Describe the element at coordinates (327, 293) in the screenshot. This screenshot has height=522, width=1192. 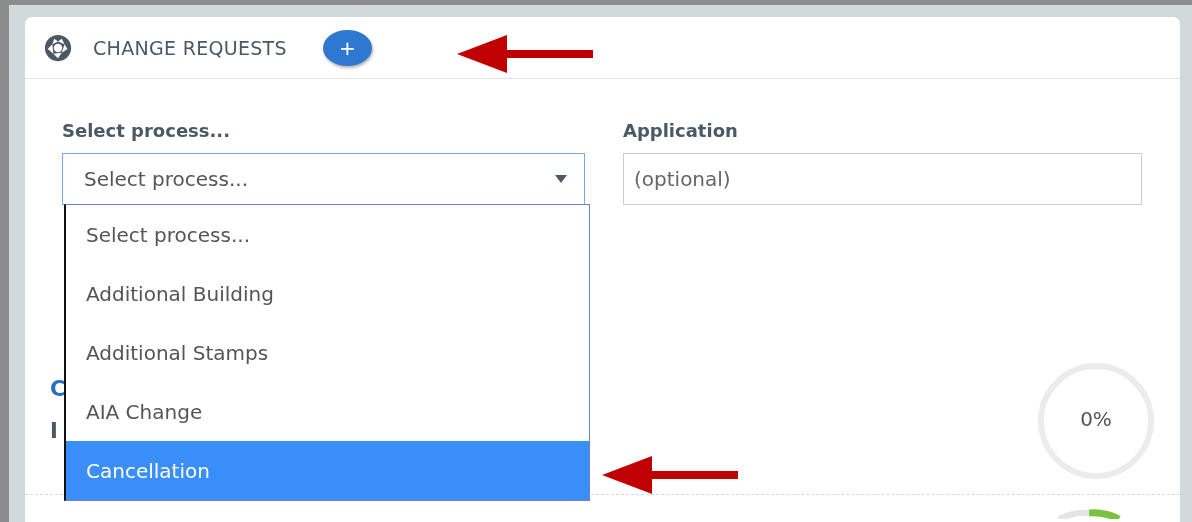
I see `dropdown-option: Additional Building` at that location.